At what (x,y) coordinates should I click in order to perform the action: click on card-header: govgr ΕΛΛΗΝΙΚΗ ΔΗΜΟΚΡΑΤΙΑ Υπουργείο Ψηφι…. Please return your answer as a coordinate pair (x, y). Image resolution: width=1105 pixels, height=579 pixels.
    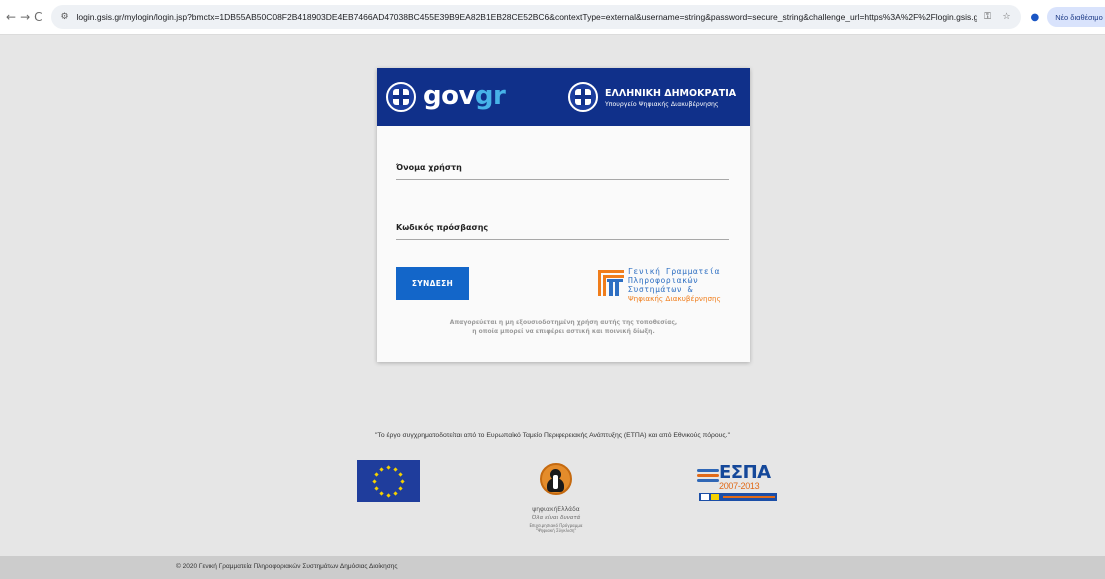
    Looking at the image, I should click on (563, 97).